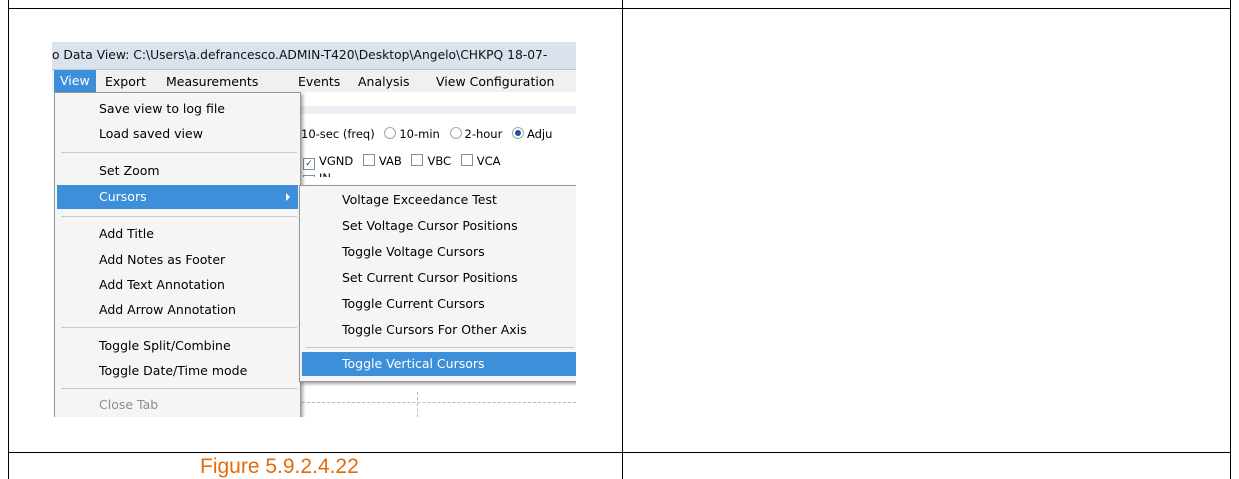 The height and width of the screenshot is (479, 1239). Describe the element at coordinates (151, 134) in the screenshot. I see `menu-item-load-saved-view: Load saved view` at that location.